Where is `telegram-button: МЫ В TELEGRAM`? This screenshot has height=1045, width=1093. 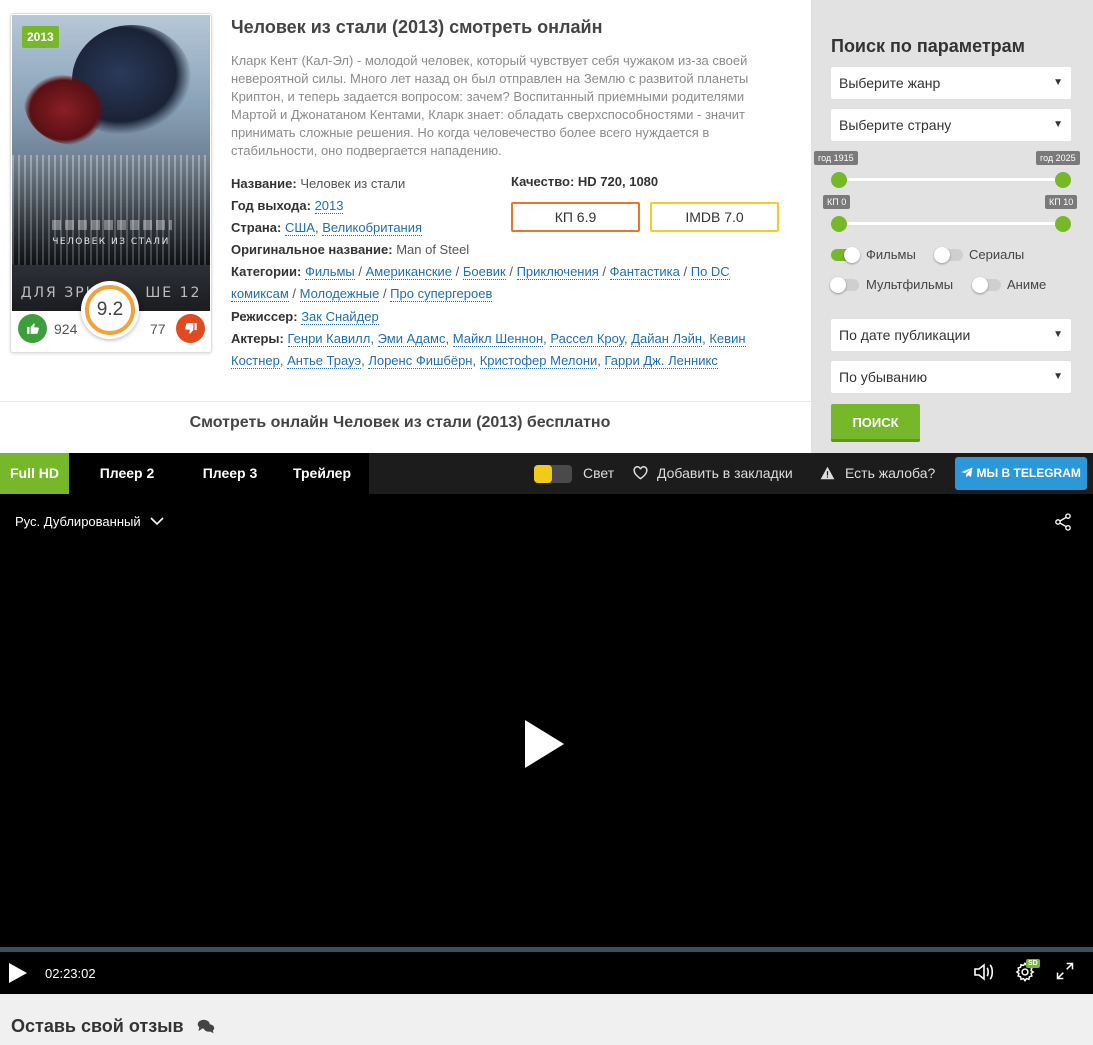 telegram-button: МЫ В TELEGRAM is located at coordinates (1021, 473).